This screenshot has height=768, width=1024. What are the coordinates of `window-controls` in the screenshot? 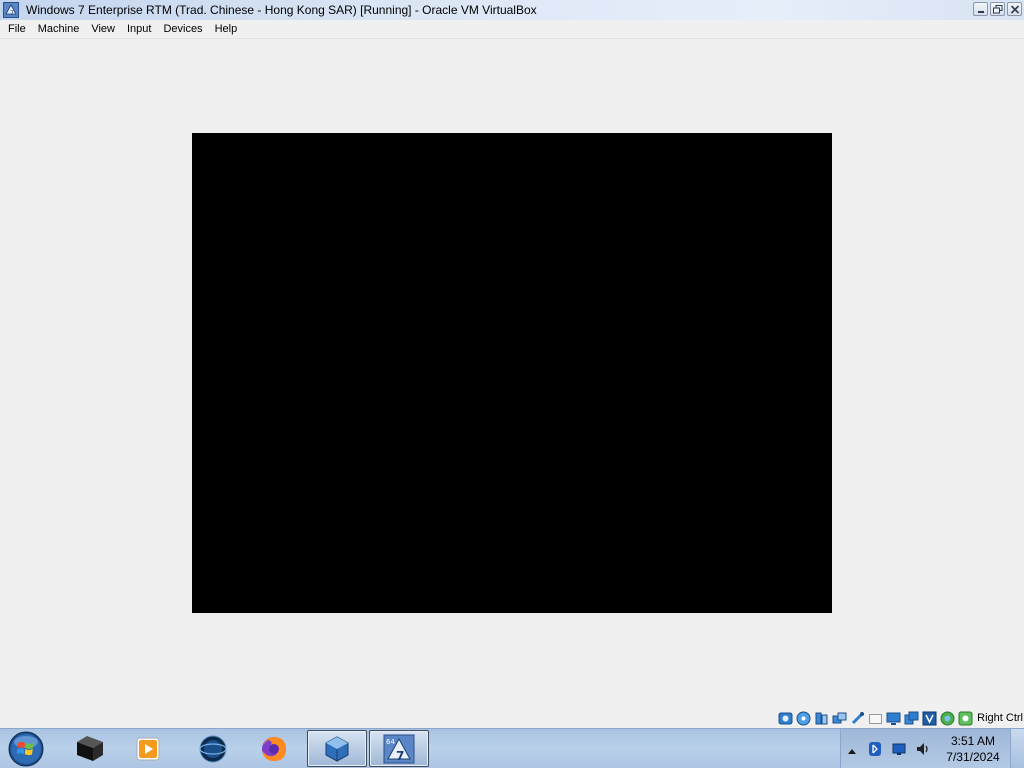 It's located at (997, 9).